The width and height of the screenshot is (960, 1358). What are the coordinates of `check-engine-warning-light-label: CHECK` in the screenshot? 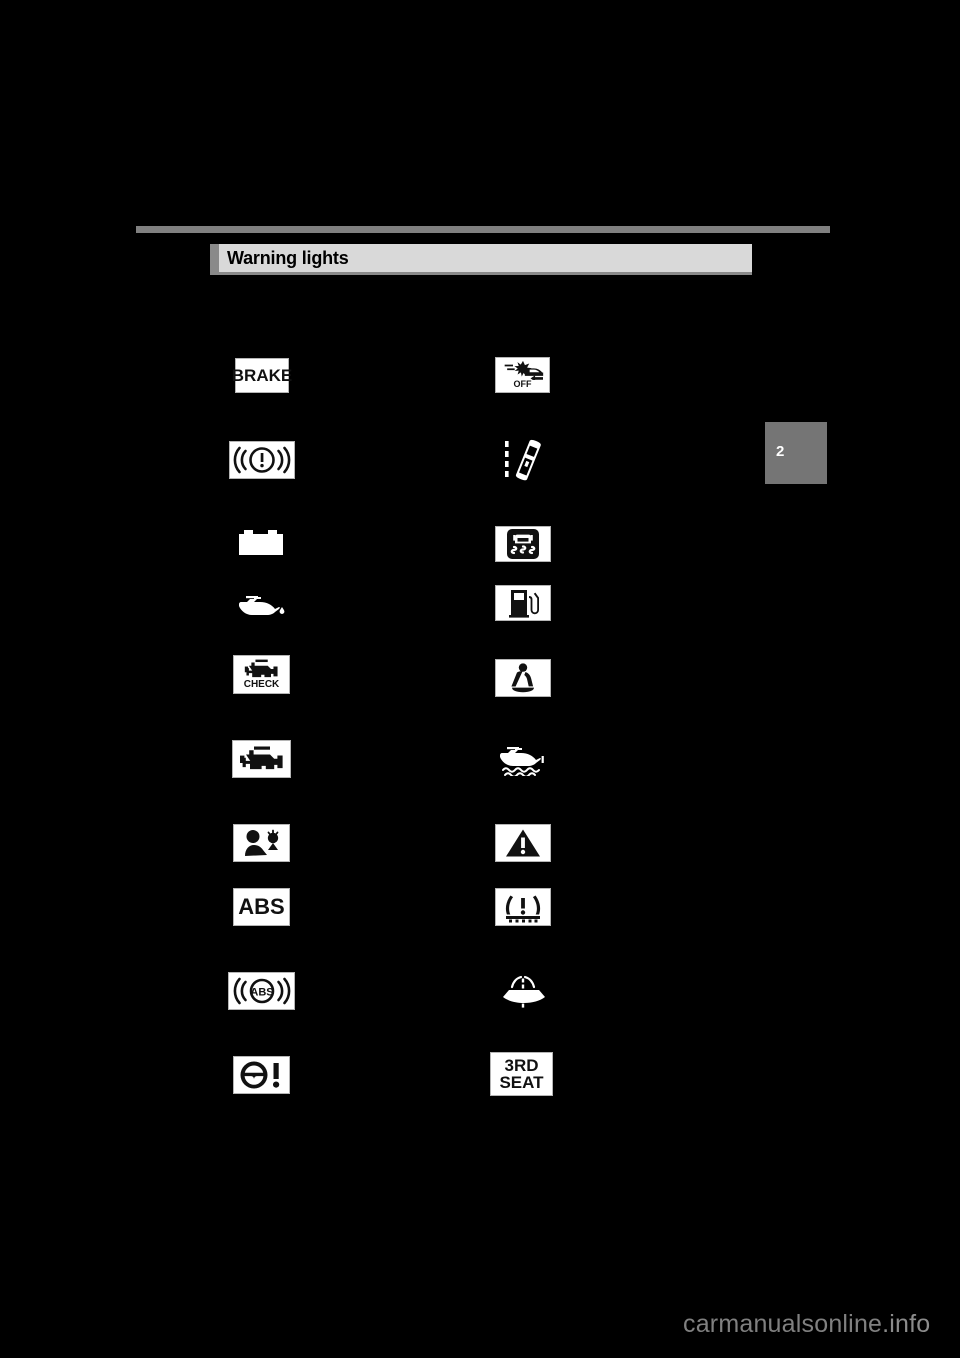 It's located at (261, 684).